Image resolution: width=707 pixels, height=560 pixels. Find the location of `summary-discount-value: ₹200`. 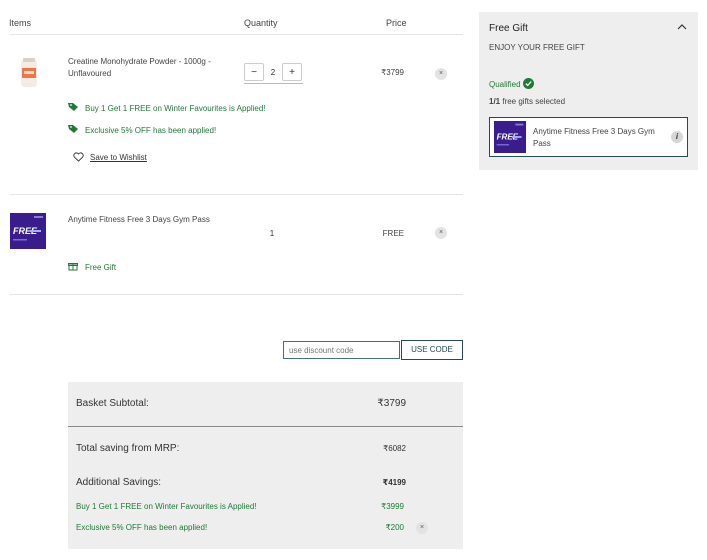

summary-discount-value: ₹200 is located at coordinates (394, 527).